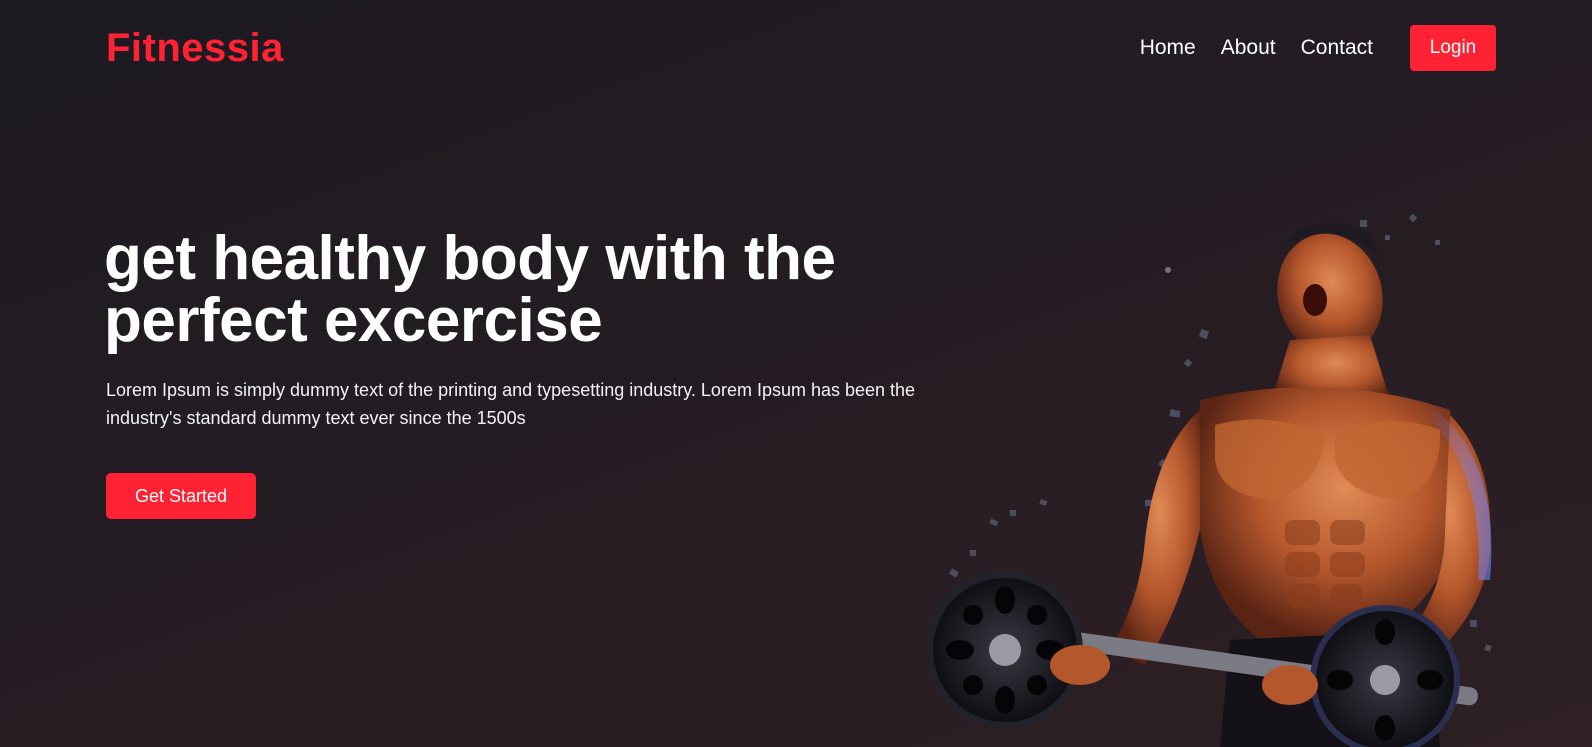 This screenshot has width=1592, height=747. What do you see at coordinates (1248, 48) in the screenshot?
I see `nav-link-about: About` at bounding box center [1248, 48].